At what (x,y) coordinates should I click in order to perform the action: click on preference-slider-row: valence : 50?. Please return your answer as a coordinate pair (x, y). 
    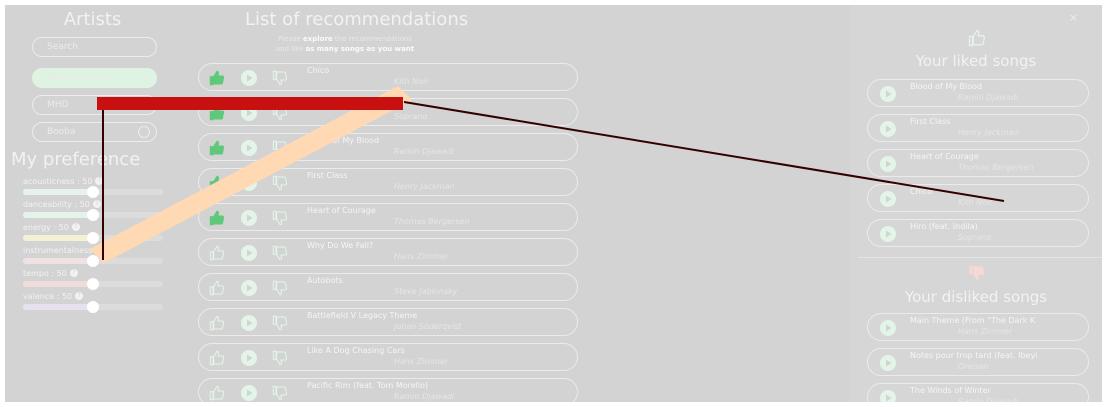
    Looking at the image, I should click on (95, 303).